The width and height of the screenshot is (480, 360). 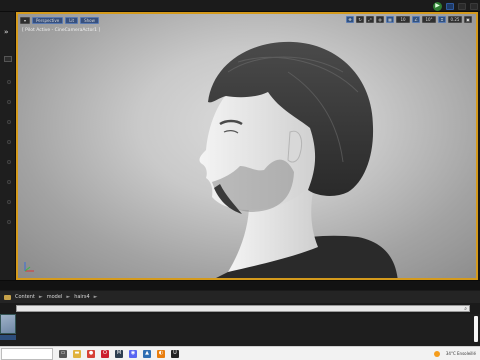 I want to click on search-icon: ⌕, so click(x=465, y=309).